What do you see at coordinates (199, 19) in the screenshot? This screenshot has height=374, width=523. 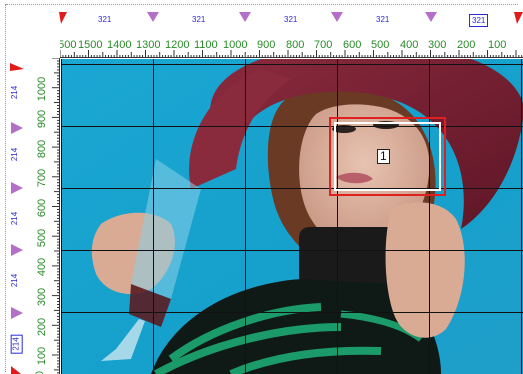 I see `top-split-size-2: 321` at bounding box center [199, 19].